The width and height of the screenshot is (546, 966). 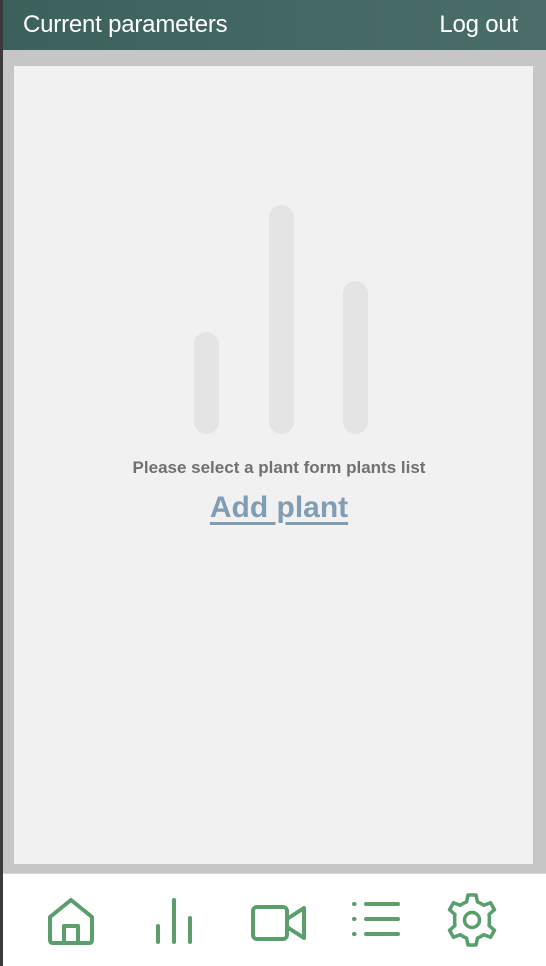 What do you see at coordinates (278, 923) in the screenshot?
I see `video-camera-icon` at bounding box center [278, 923].